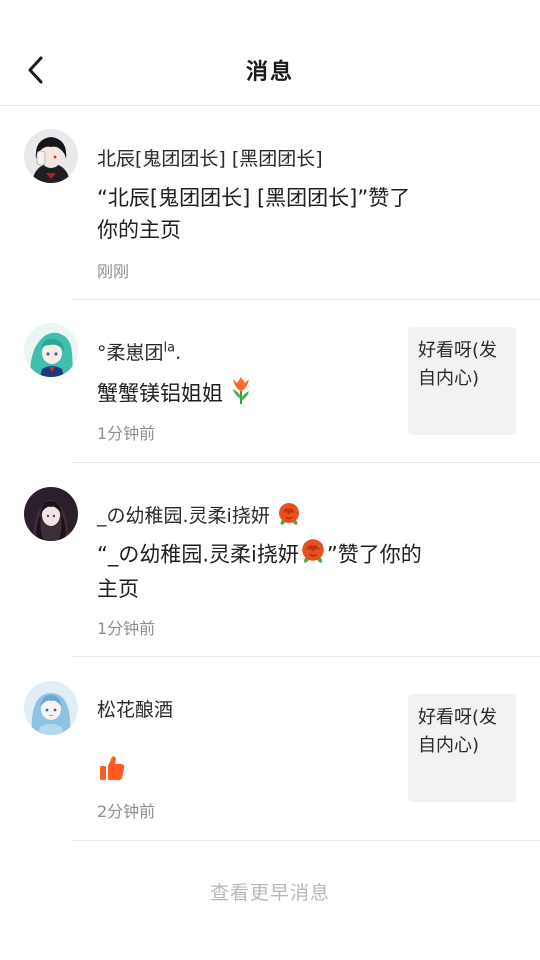 The height and width of the screenshot is (960, 540). I want to click on message-content-text: “_の幼稚园.灵柔i挠妍, so click(198, 554).